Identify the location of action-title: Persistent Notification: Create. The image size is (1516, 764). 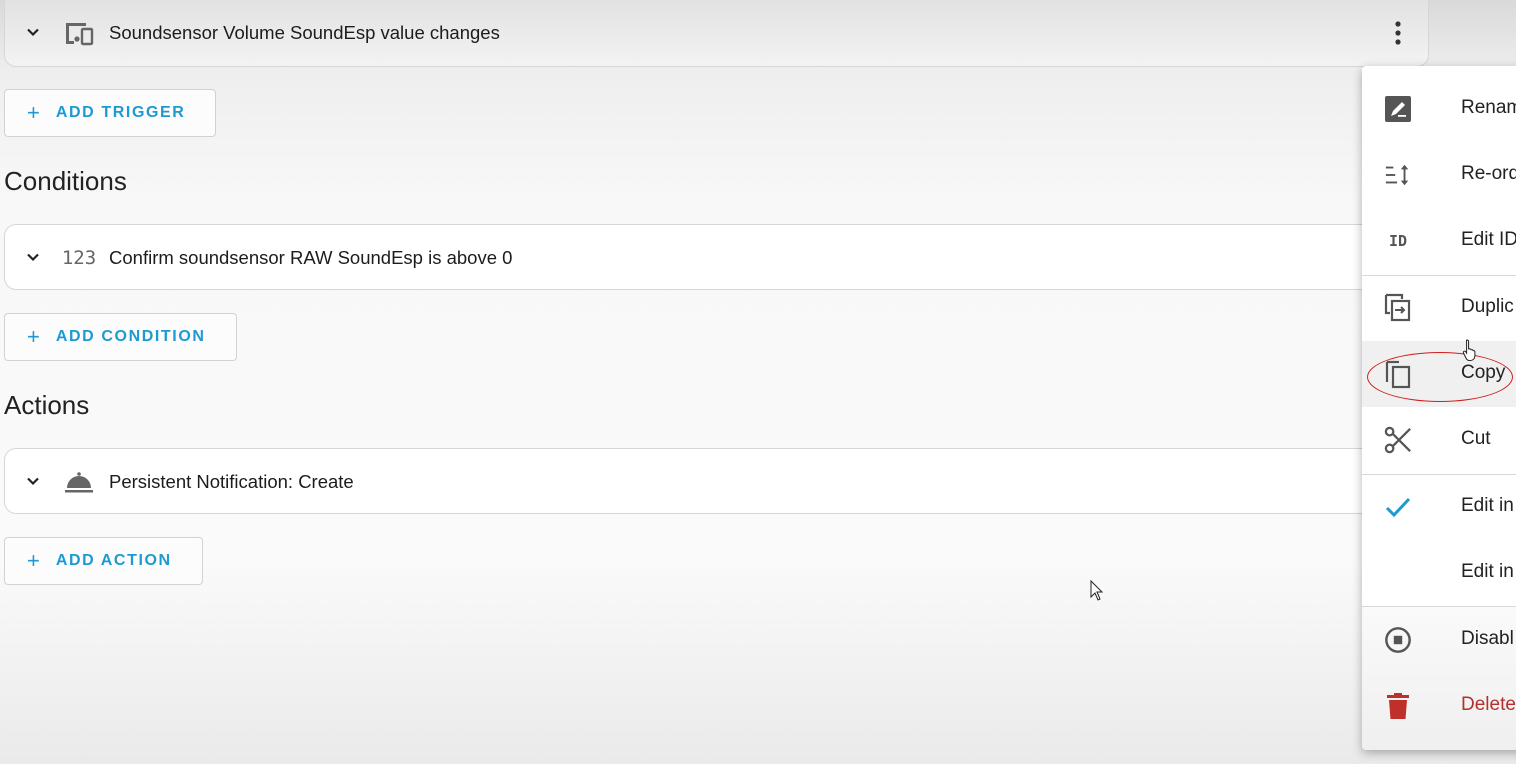
(231, 481).